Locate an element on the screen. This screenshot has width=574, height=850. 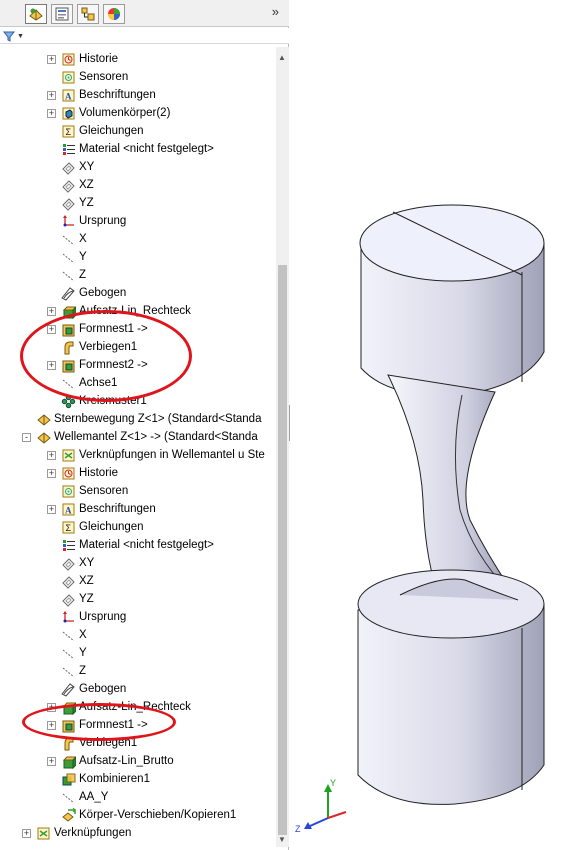
tree-item: Verknüpfungen in Wellemantel u Ste is located at coordinates (163, 455).